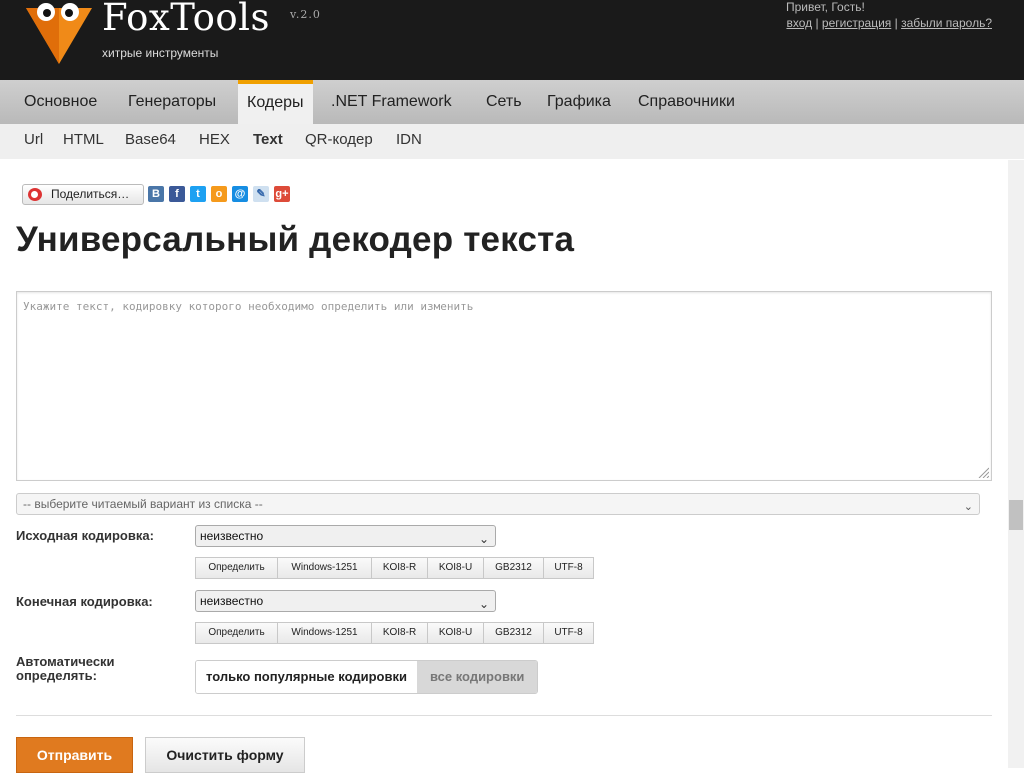  I want to click on facebook-icon: f, so click(177, 194).